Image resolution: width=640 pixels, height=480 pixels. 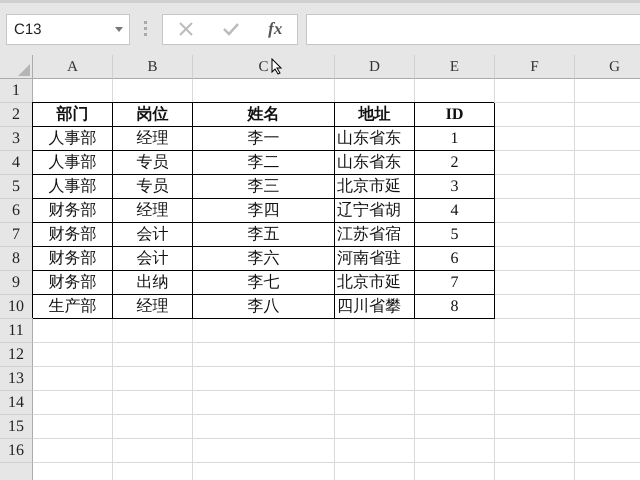 What do you see at coordinates (264, 259) in the screenshot?
I see `table-cell: 李六` at bounding box center [264, 259].